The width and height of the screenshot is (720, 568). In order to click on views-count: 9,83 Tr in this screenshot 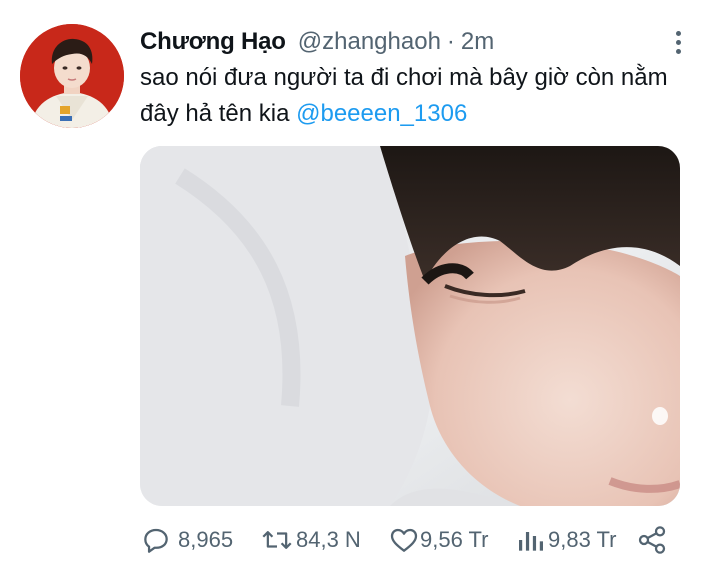, I will do `click(582, 539)`.